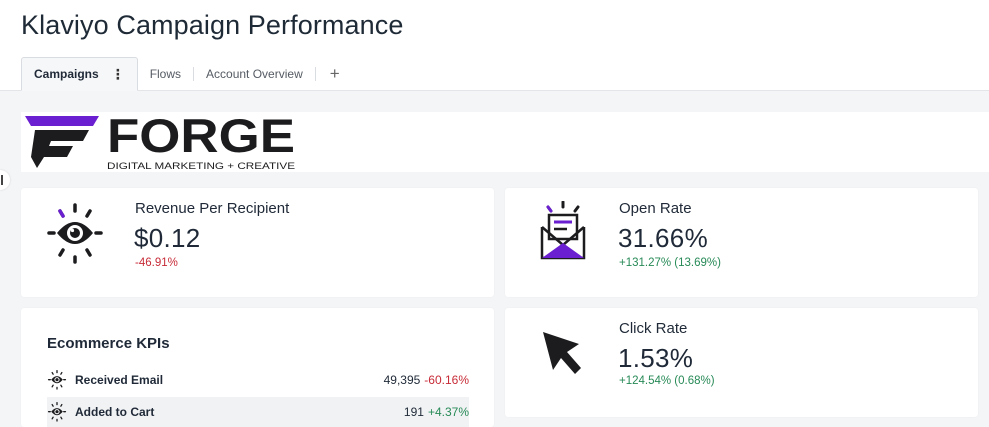 The width and height of the screenshot is (989, 427). I want to click on tab-flows-label: Flows, so click(165, 74).